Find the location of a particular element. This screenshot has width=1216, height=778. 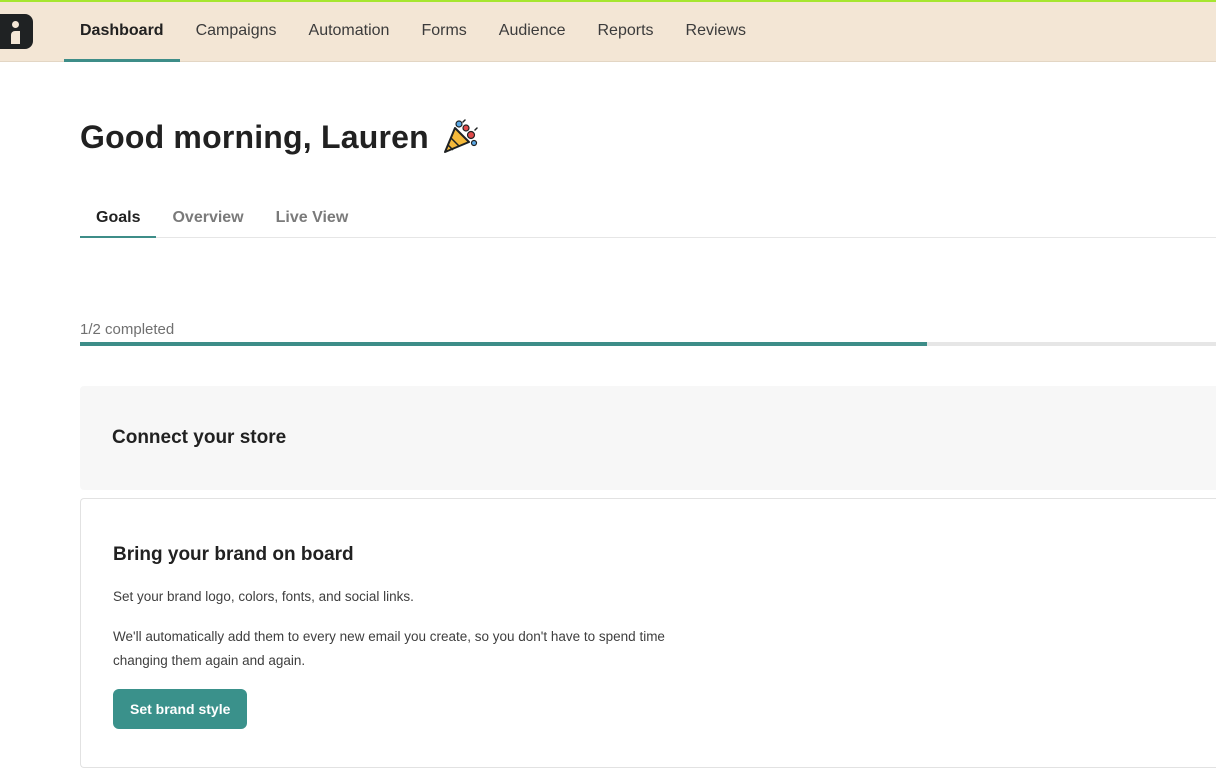

tab-goals: Goals is located at coordinates (118, 218).